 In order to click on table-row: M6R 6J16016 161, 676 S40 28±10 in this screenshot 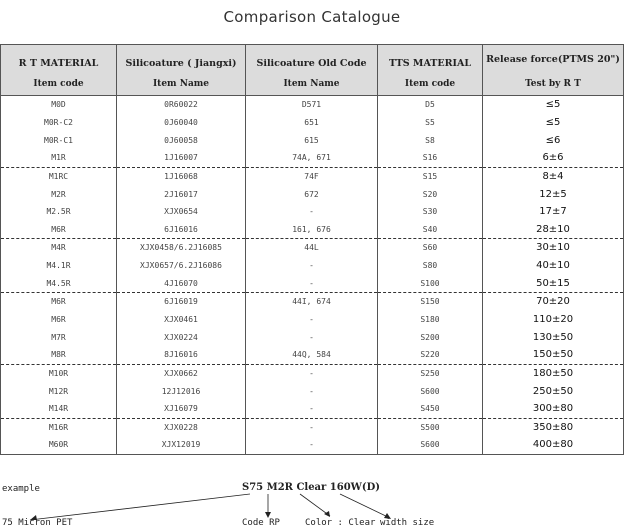, I will do `click(312, 229)`.